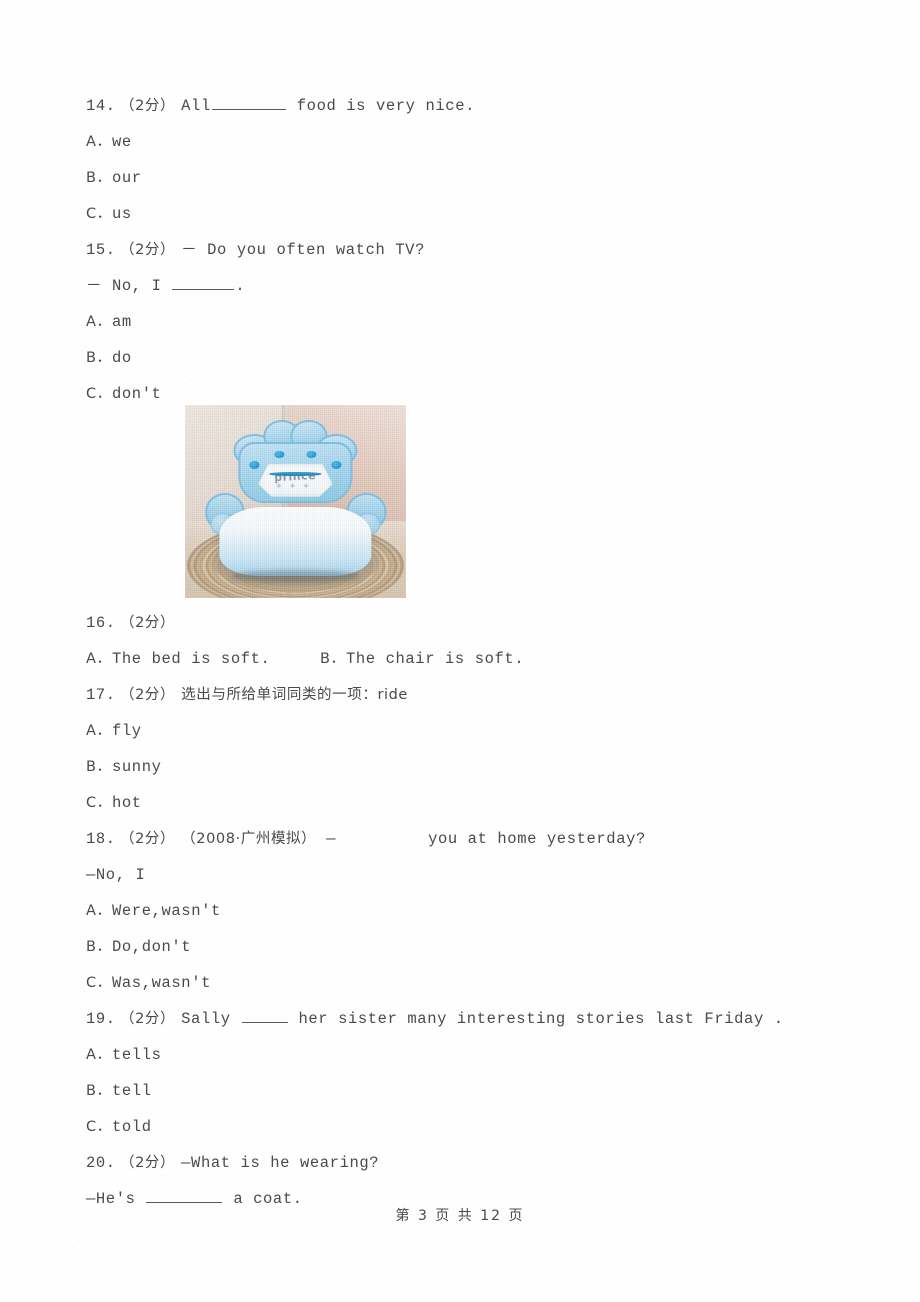  I want to click on question-15-answer-suffix: ., so click(240, 286).